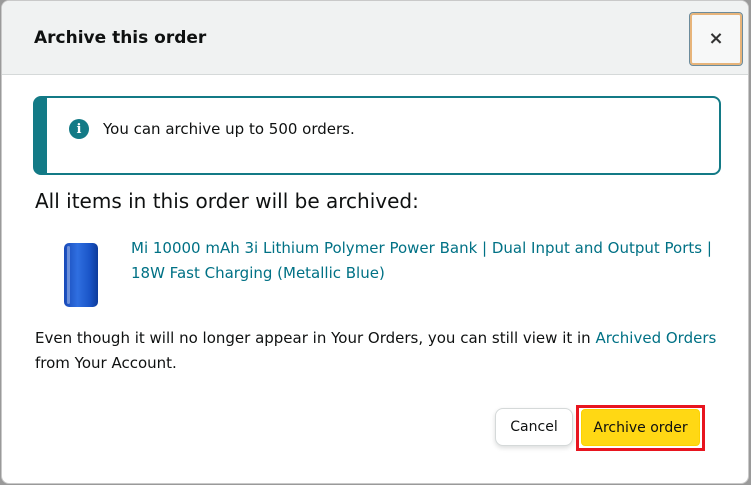 The height and width of the screenshot is (485, 751). Describe the element at coordinates (534, 427) in the screenshot. I see `cancel-button: Cancel` at that location.